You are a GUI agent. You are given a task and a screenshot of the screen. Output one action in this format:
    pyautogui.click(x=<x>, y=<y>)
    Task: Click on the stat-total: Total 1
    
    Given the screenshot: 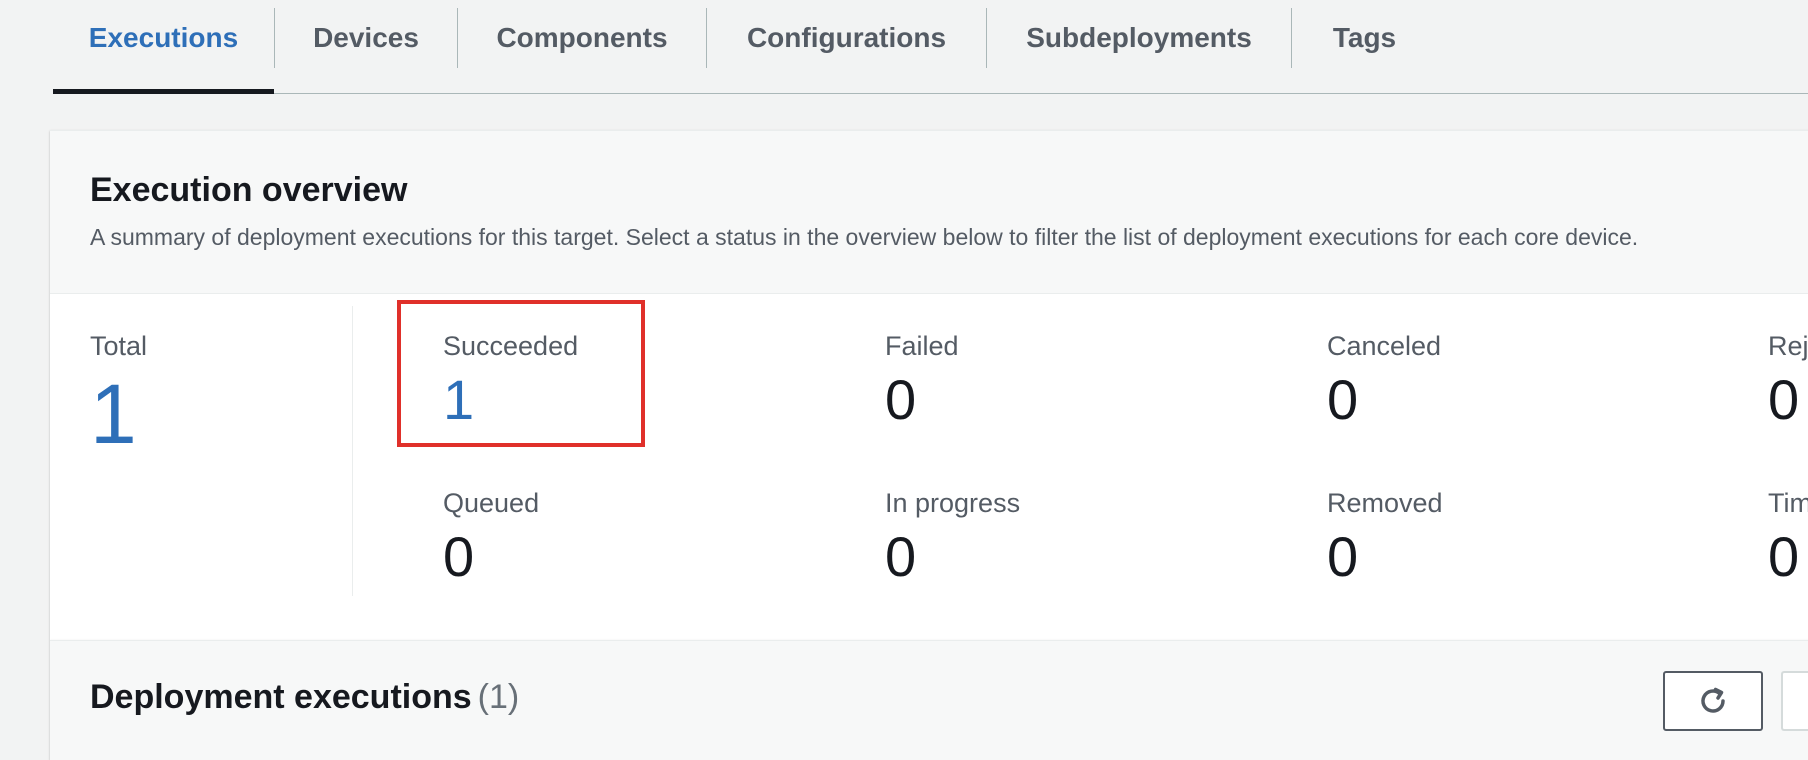 What is the action you would take?
    pyautogui.click(x=118, y=394)
    